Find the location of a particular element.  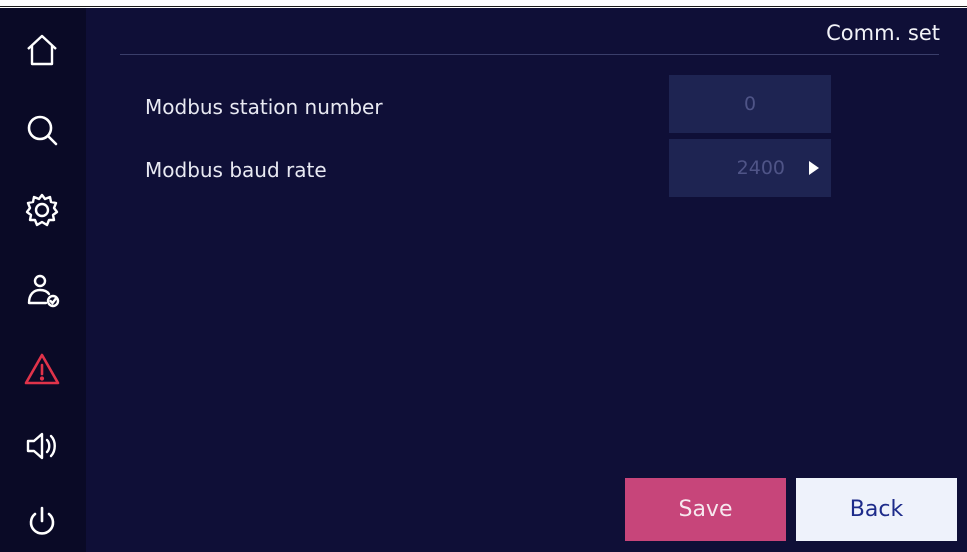

sidebar is located at coordinates (43, 280).